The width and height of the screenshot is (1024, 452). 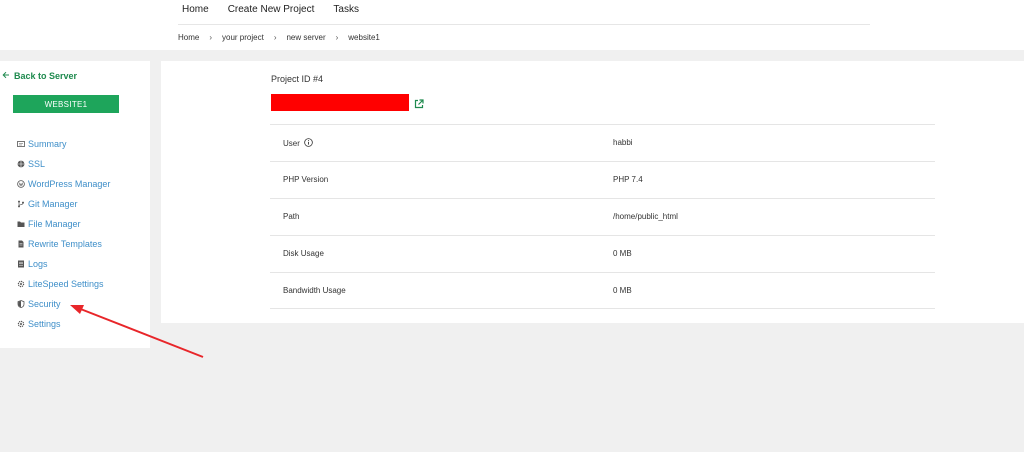 What do you see at coordinates (38, 264) in the screenshot?
I see `sidebar-item-label: Logs` at bounding box center [38, 264].